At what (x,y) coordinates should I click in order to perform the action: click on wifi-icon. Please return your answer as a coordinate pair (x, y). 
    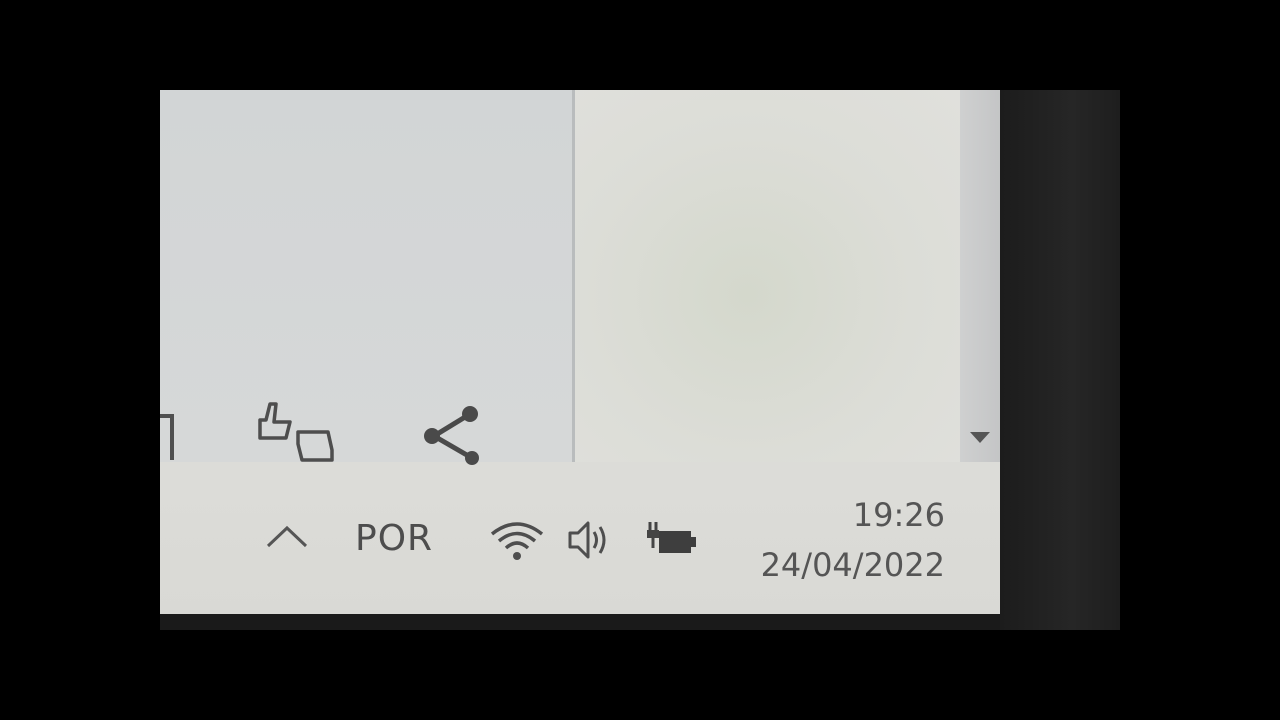
    Looking at the image, I should click on (517, 541).